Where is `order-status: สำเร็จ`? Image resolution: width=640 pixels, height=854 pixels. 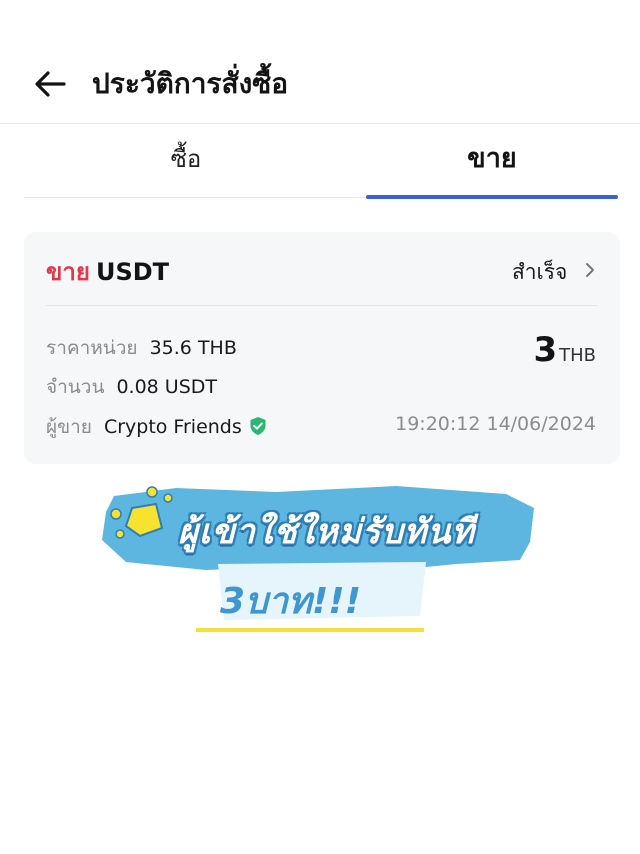
order-status: สำเร็จ is located at coordinates (554, 272).